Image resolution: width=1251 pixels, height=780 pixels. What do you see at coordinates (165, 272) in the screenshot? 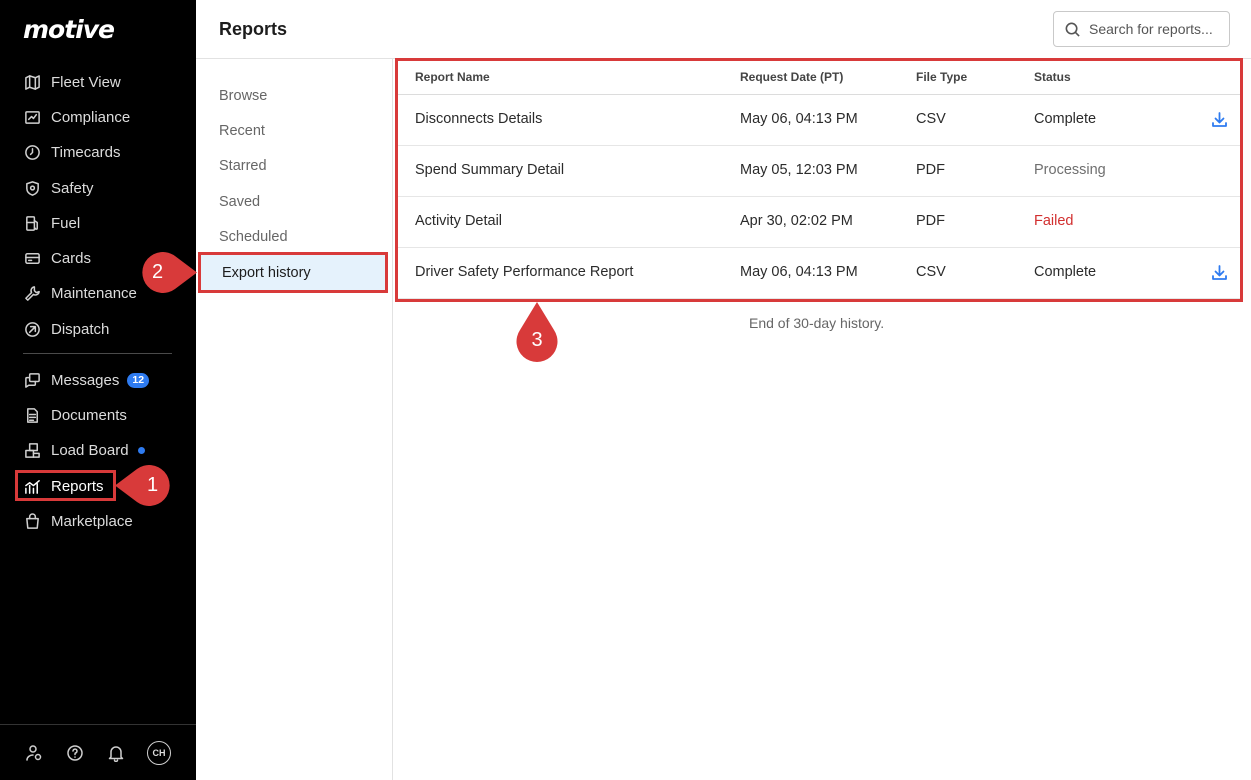
I see `callout-marker-2: 2` at bounding box center [165, 272].